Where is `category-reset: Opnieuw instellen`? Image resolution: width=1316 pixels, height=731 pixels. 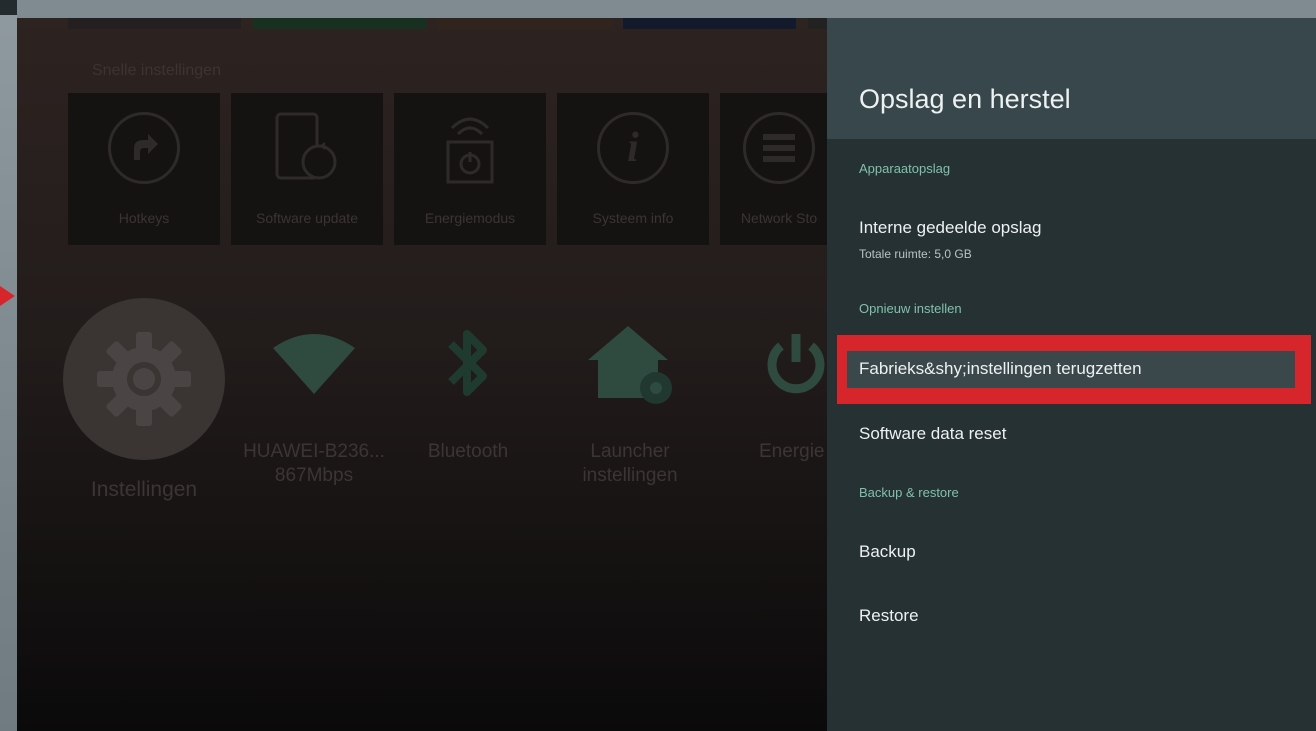
category-reset: Opnieuw instellen is located at coordinates (910, 308).